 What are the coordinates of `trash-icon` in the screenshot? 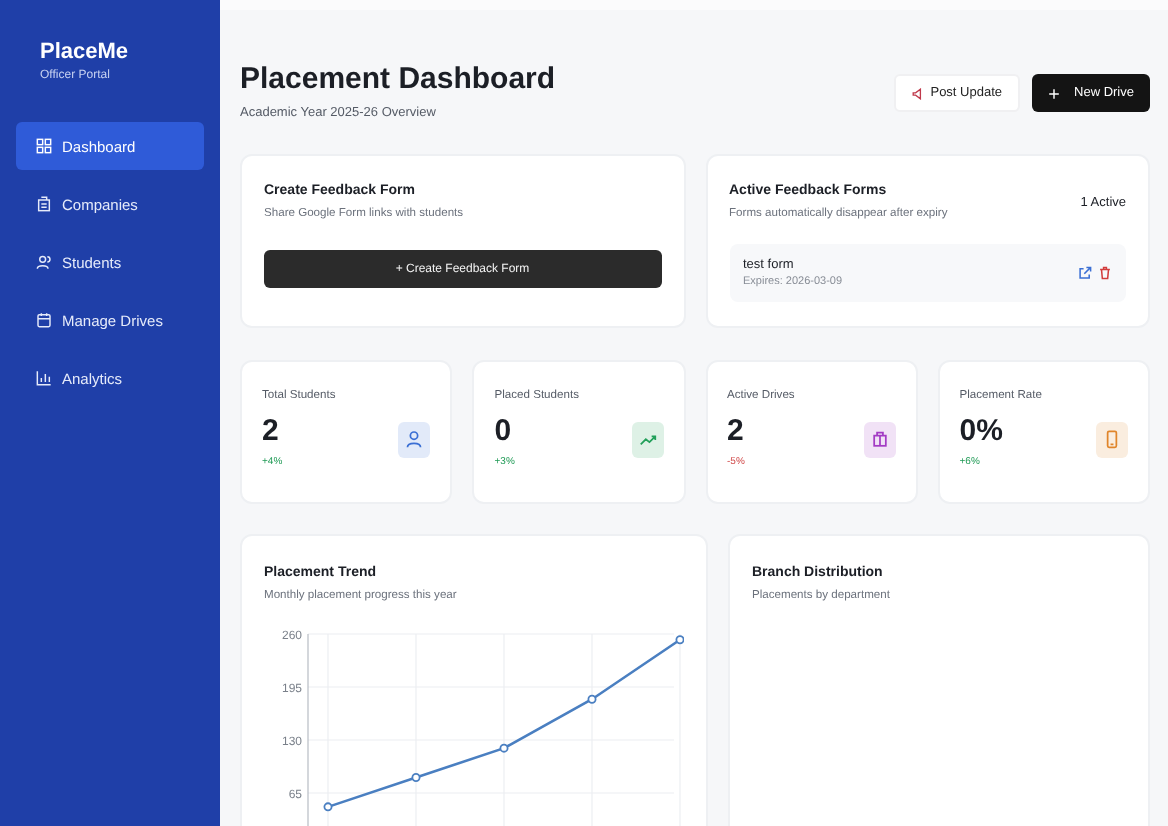 It's located at (1105, 273).